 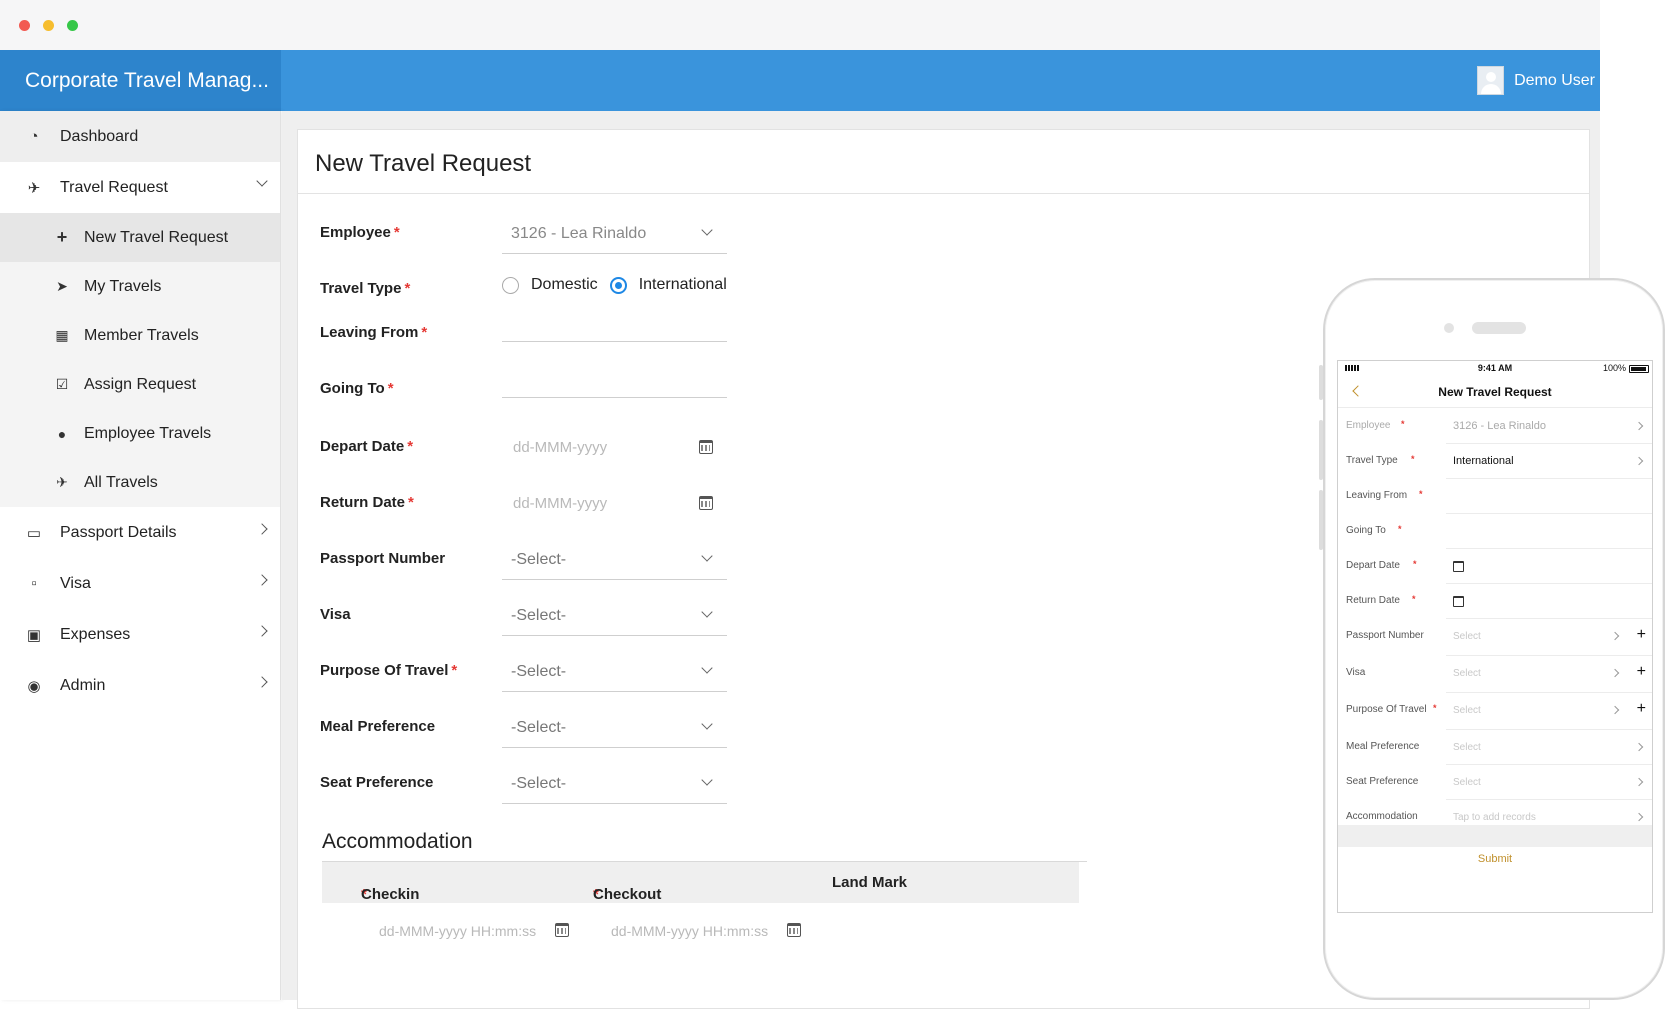 What do you see at coordinates (1495, 836) in the screenshot?
I see `mobile-spacer` at bounding box center [1495, 836].